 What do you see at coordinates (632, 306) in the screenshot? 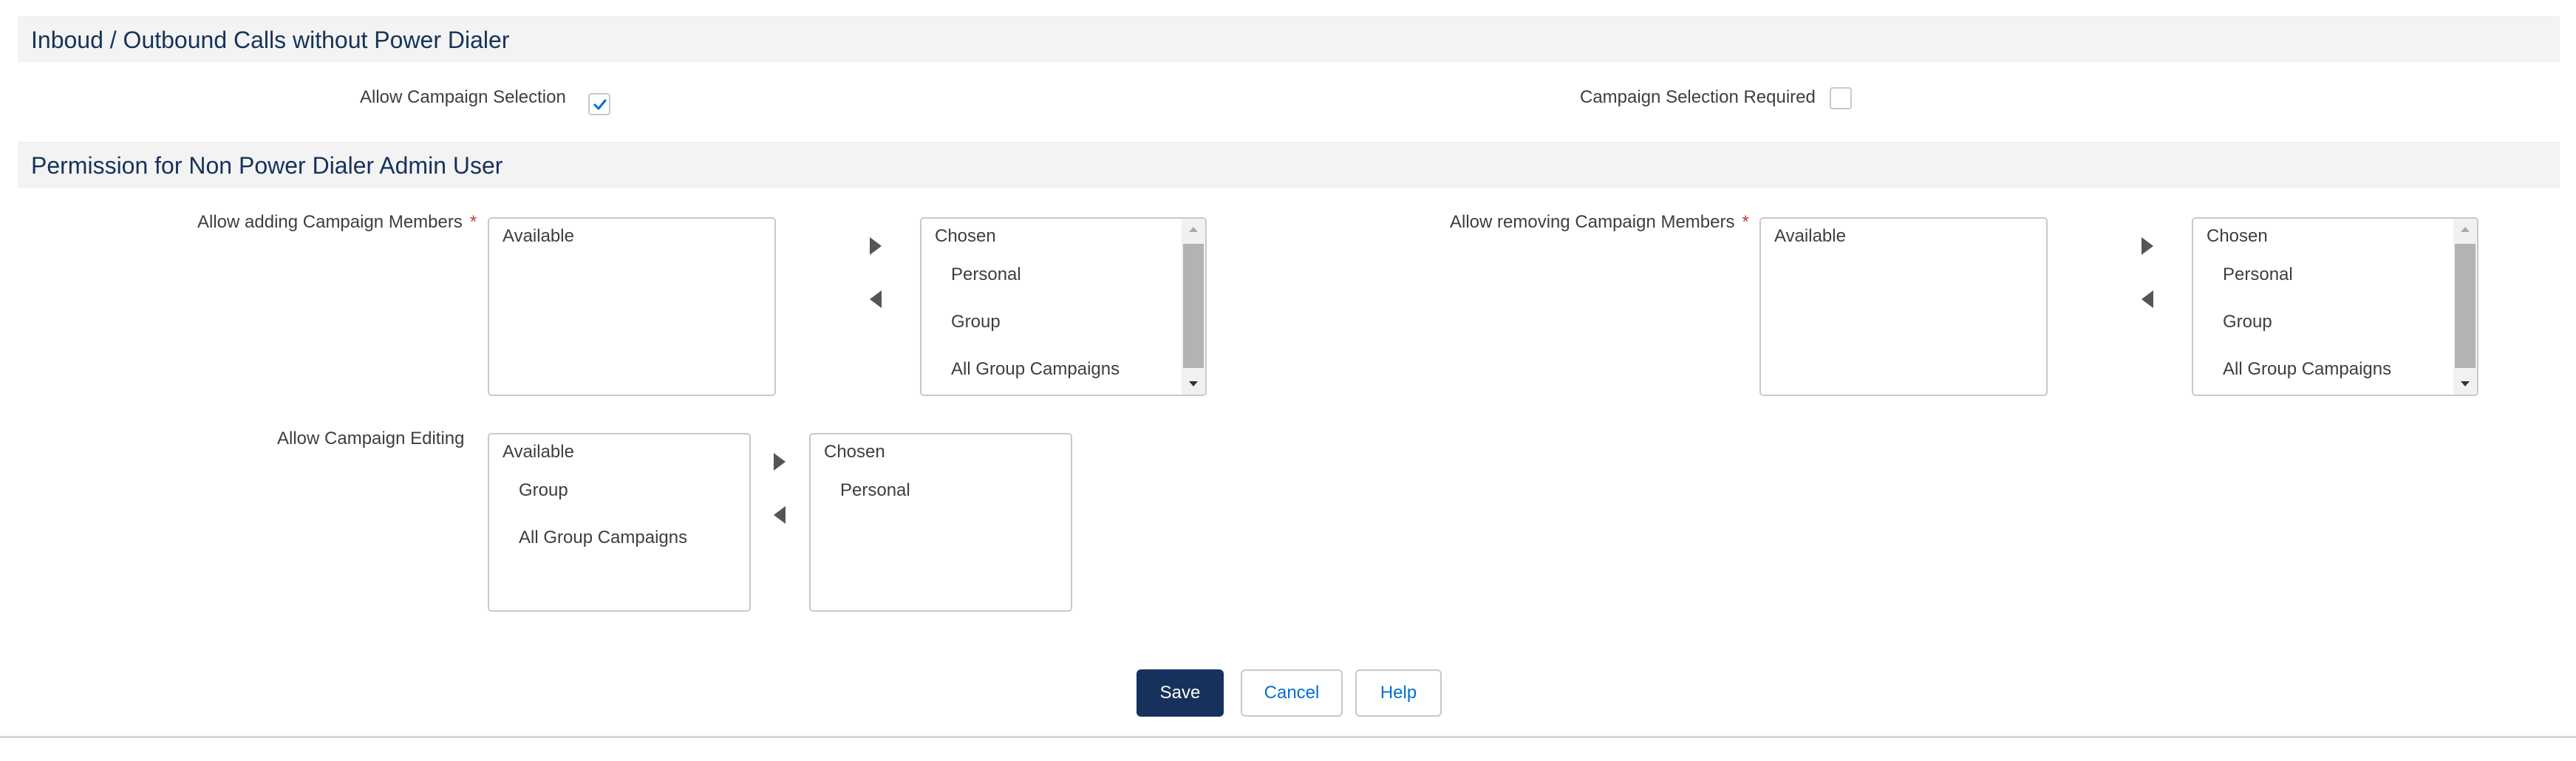
I see `adding-available-listbox: Available` at bounding box center [632, 306].